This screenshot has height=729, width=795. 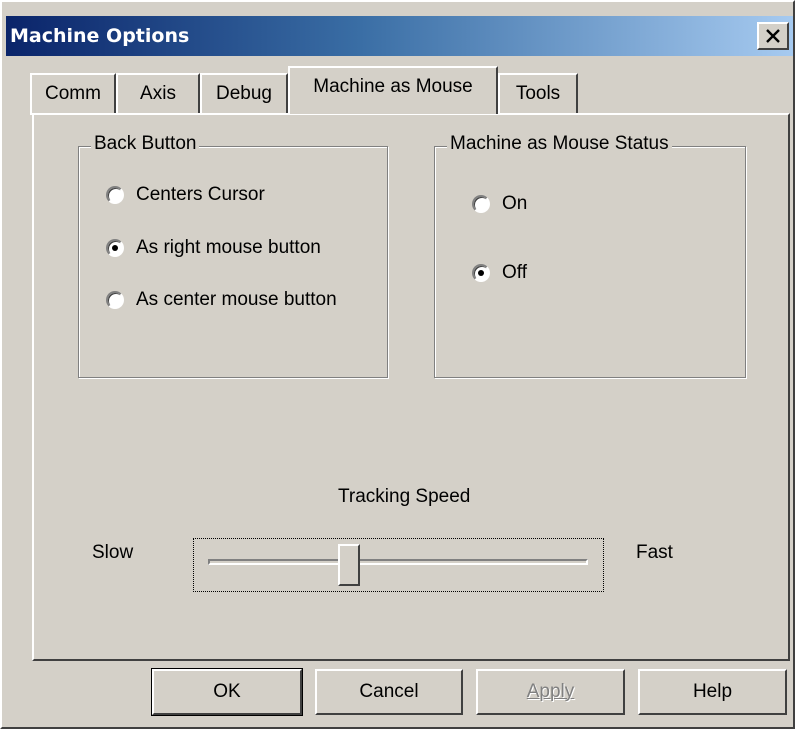 I want to click on back-button-group-title: Back Button, so click(x=145, y=144).